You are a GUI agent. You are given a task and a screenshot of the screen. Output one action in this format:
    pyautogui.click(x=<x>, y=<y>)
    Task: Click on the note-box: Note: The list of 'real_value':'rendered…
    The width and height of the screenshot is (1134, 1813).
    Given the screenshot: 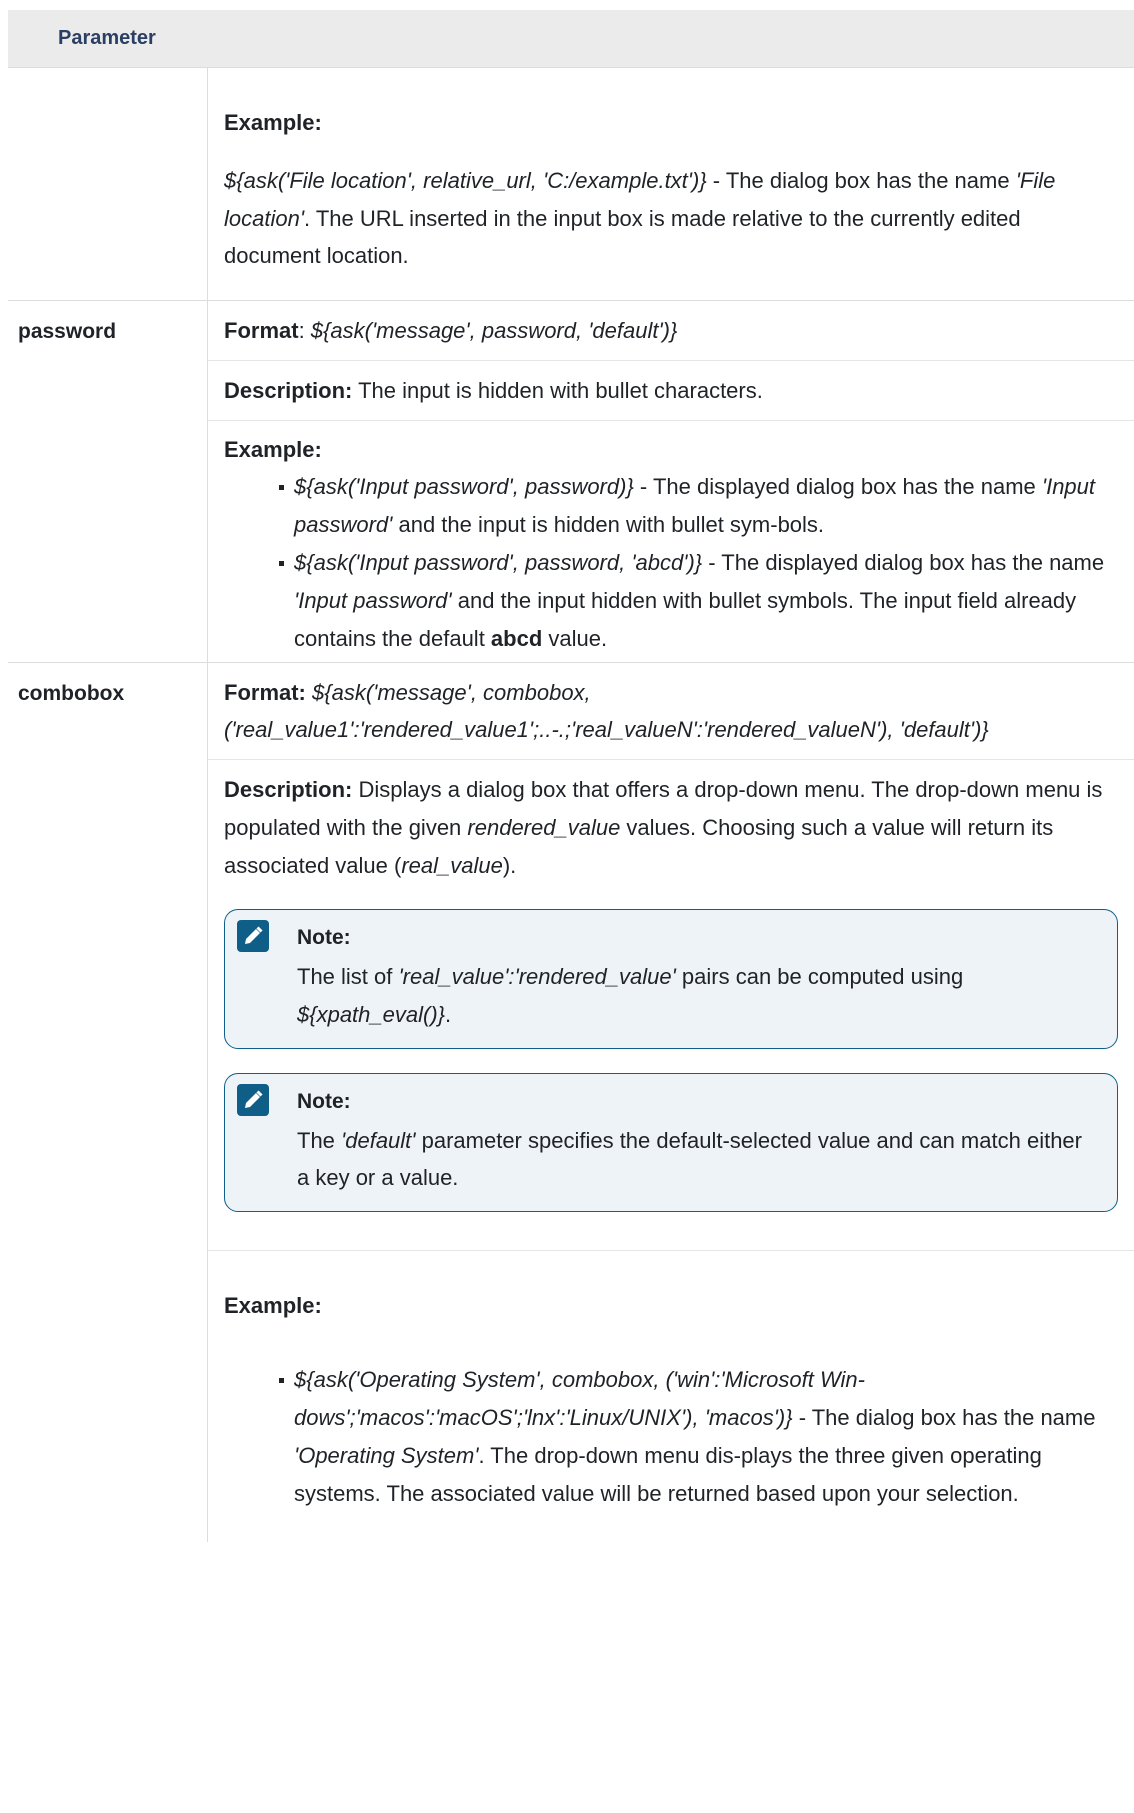 What is the action you would take?
    pyautogui.click(x=671, y=978)
    